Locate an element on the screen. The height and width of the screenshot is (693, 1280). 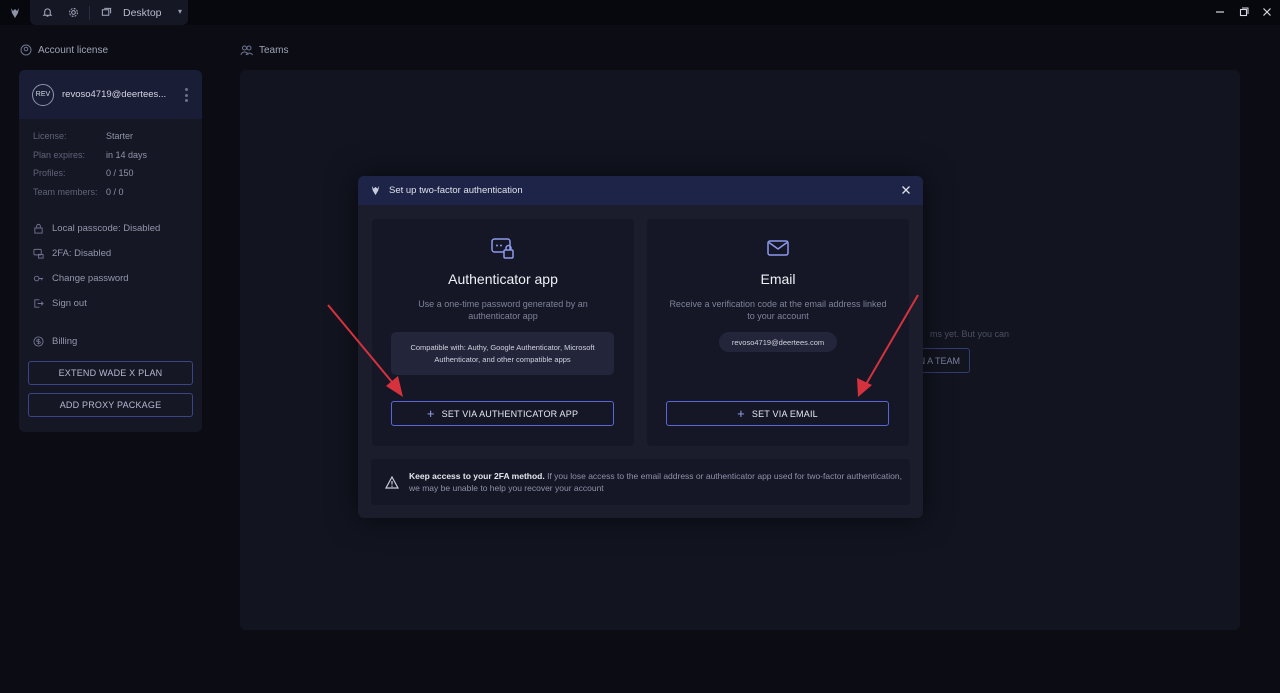
bell-icon is located at coordinates (47, 13).